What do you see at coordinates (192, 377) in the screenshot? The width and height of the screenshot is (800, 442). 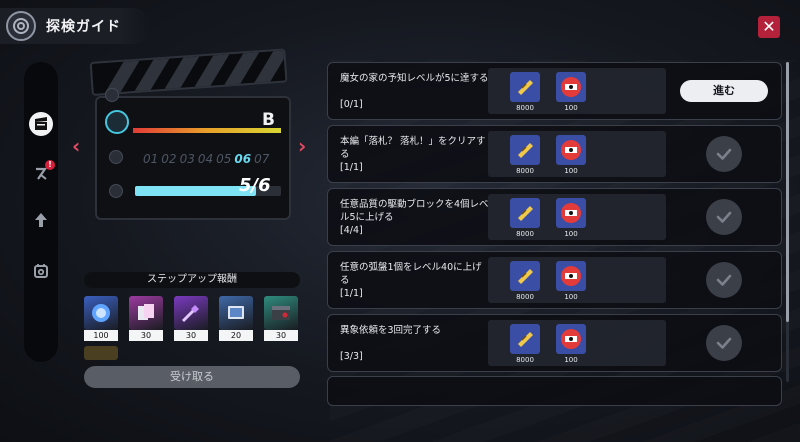 I see `claim-button: 受け取る` at bounding box center [192, 377].